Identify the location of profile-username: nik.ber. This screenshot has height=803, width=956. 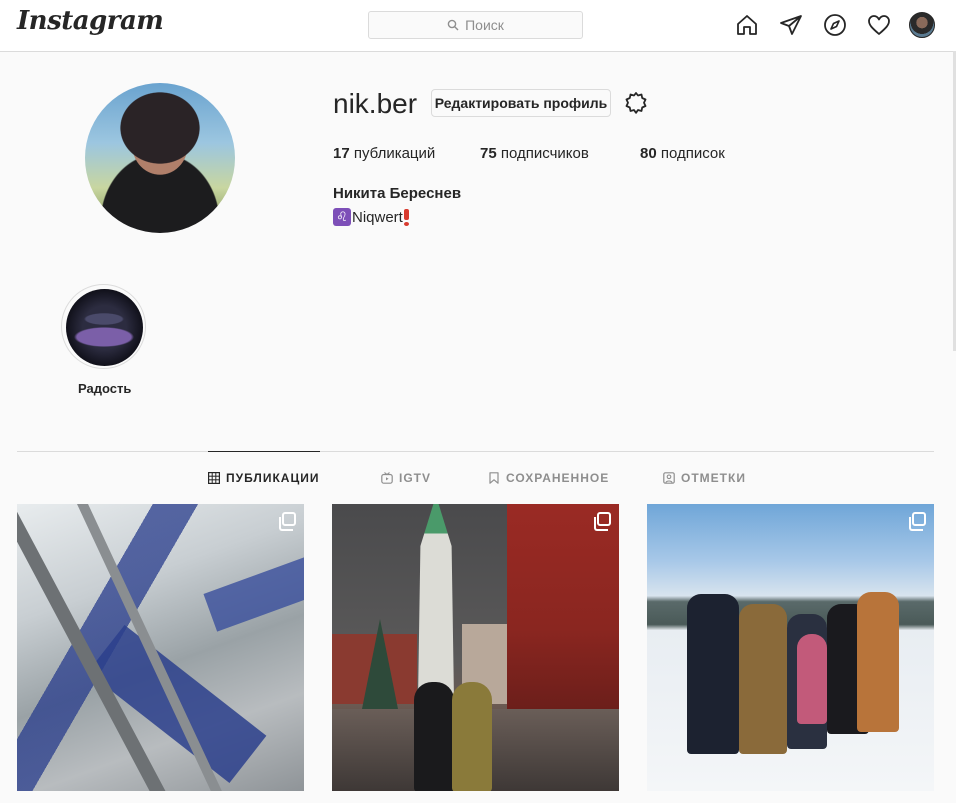
(375, 103).